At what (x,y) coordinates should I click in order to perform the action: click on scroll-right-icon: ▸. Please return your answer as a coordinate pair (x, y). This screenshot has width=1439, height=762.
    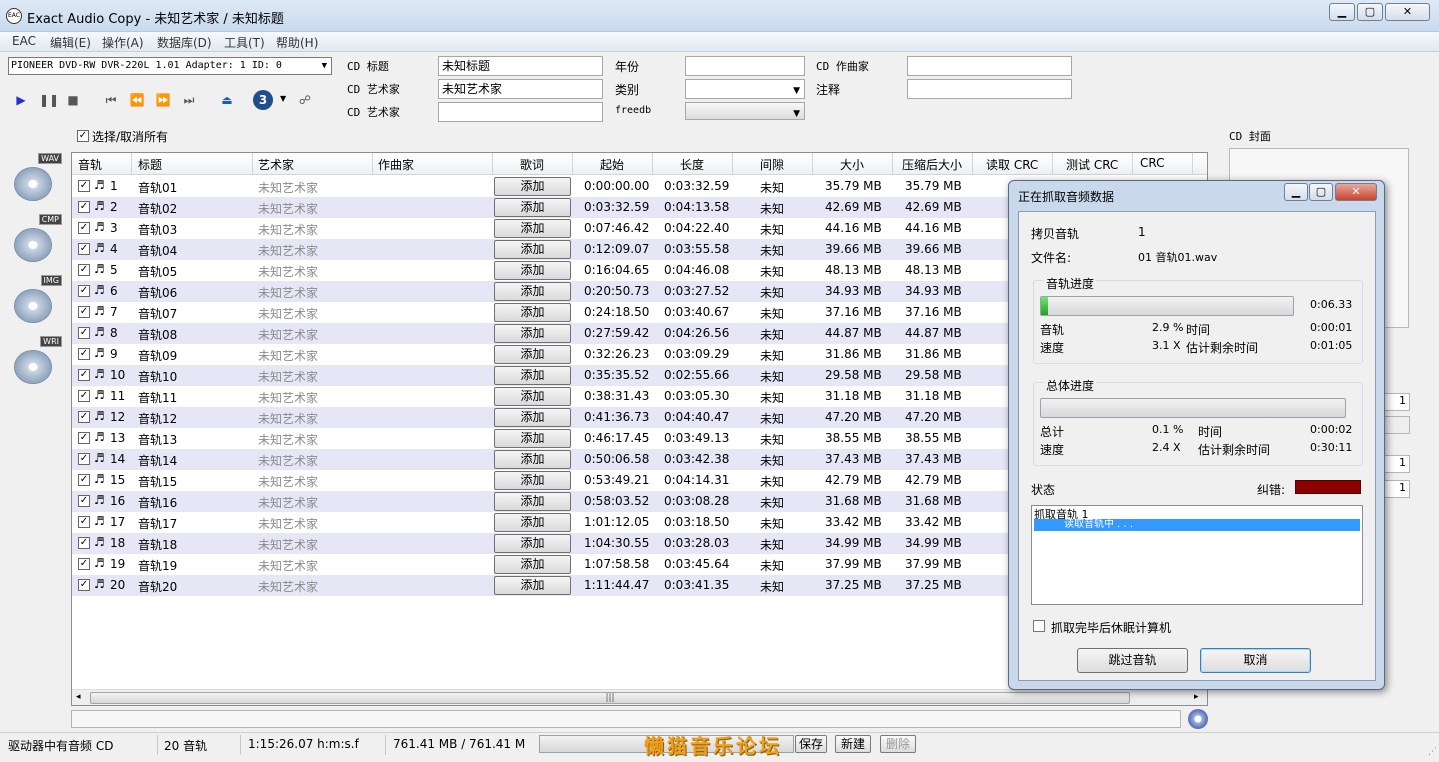
    Looking at the image, I should click on (1196, 697).